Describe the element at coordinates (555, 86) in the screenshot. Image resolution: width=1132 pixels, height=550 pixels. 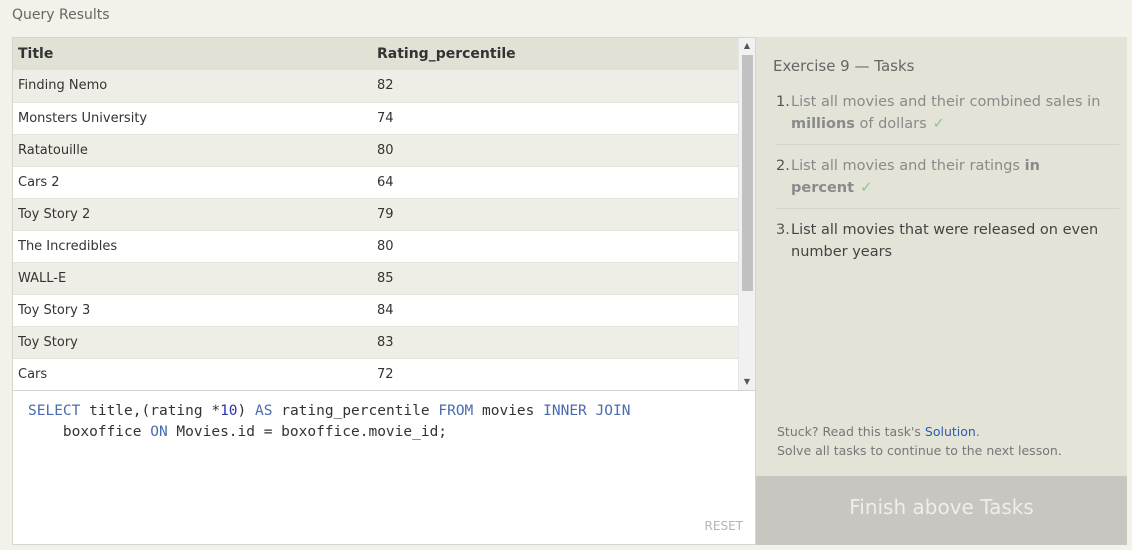
I see `cell-rating: 82` at that location.